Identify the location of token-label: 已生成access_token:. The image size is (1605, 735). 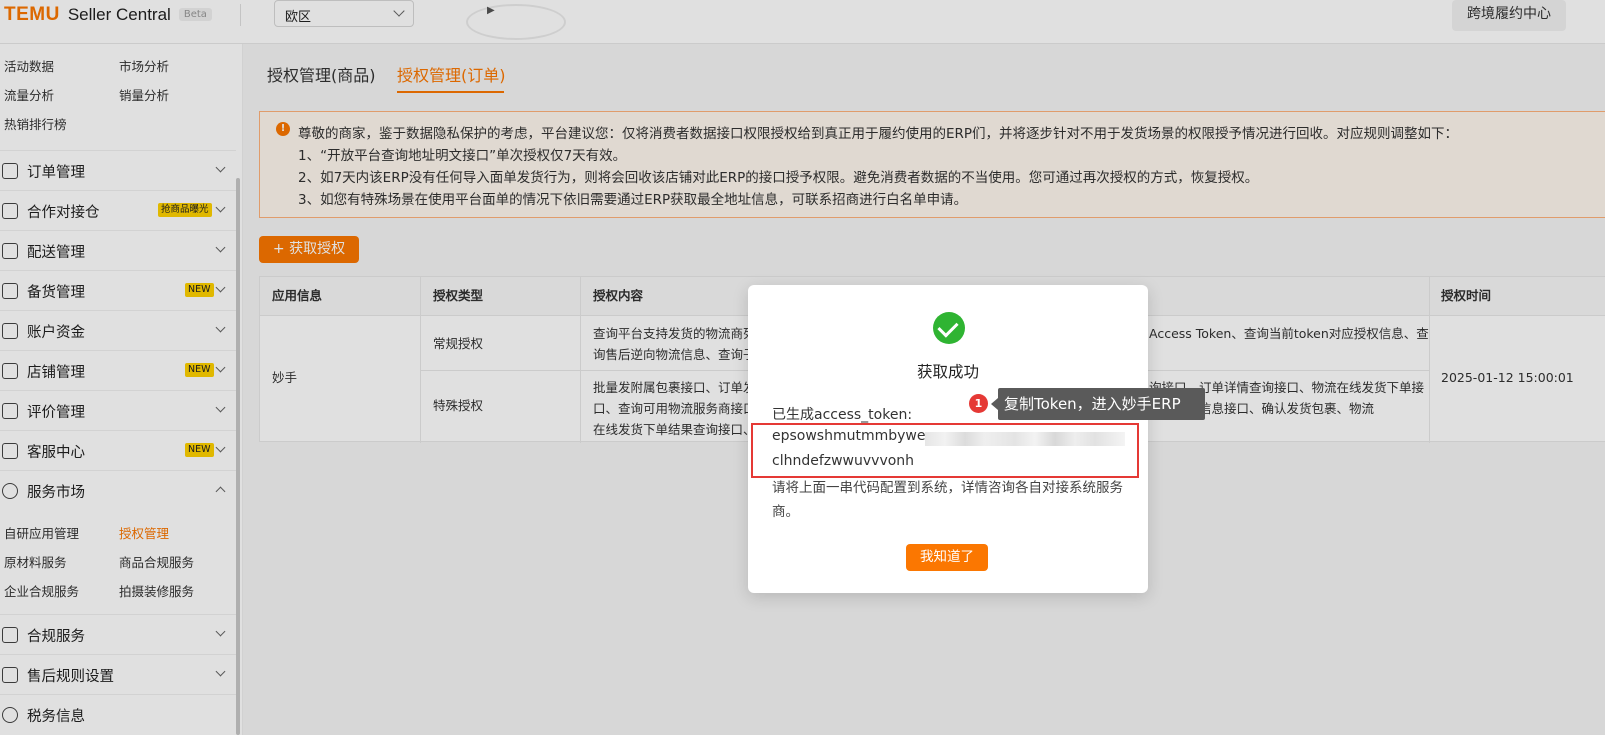
(842, 415).